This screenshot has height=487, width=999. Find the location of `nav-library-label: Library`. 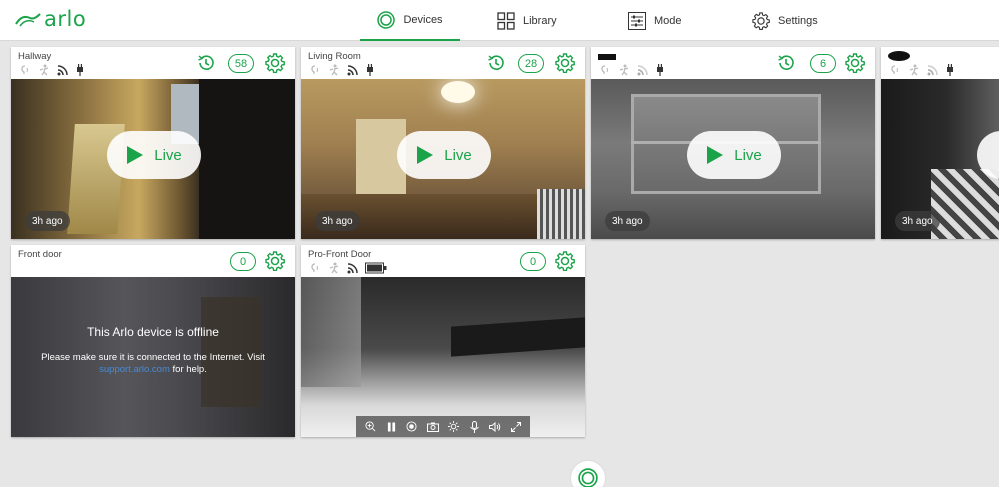

nav-library-label: Library is located at coordinates (540, 20).